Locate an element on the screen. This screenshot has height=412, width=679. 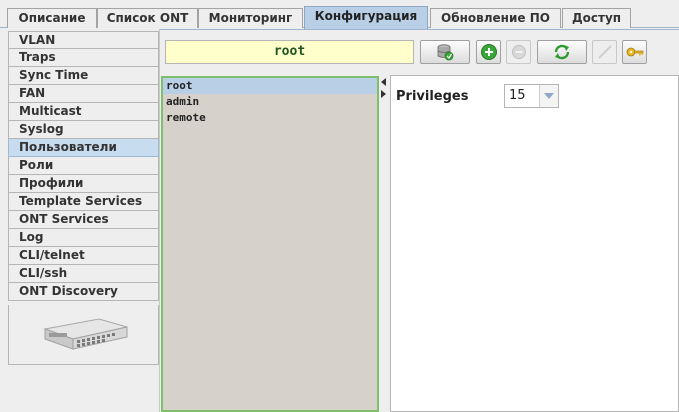
remove-icon is located at coordinates (518, 52).